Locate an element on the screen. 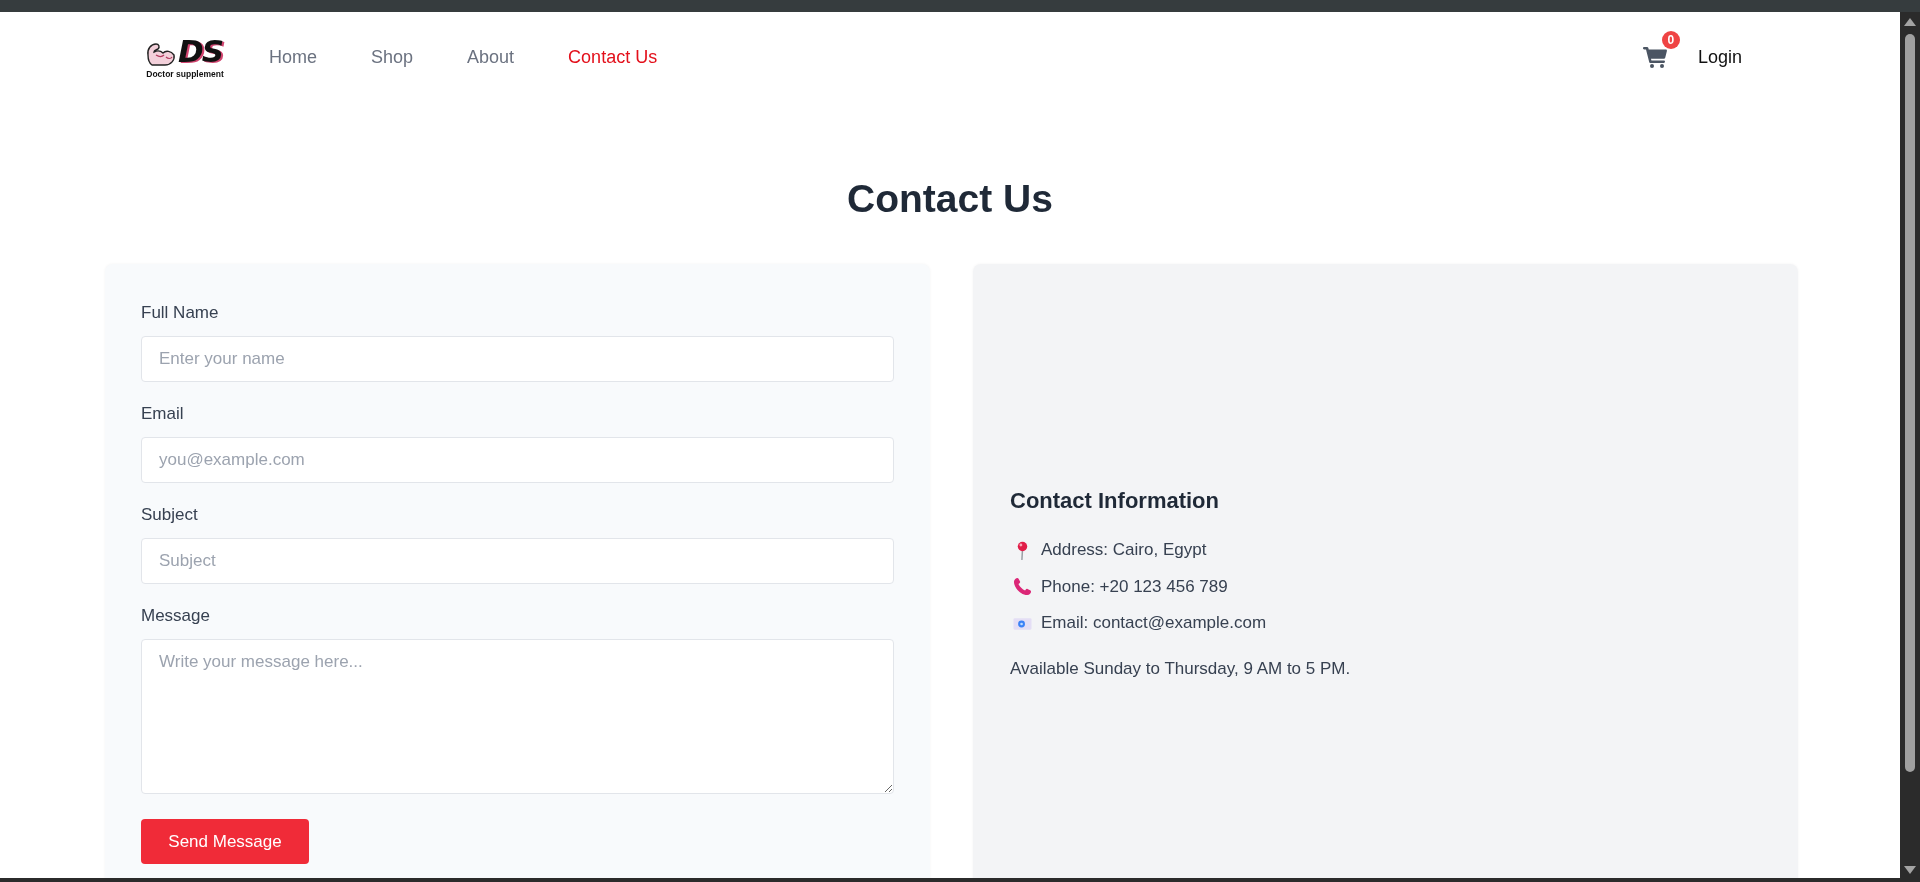 This screenshot has height=882, width=1920. flexed-arm-icon is located at coordinates (161, 53).